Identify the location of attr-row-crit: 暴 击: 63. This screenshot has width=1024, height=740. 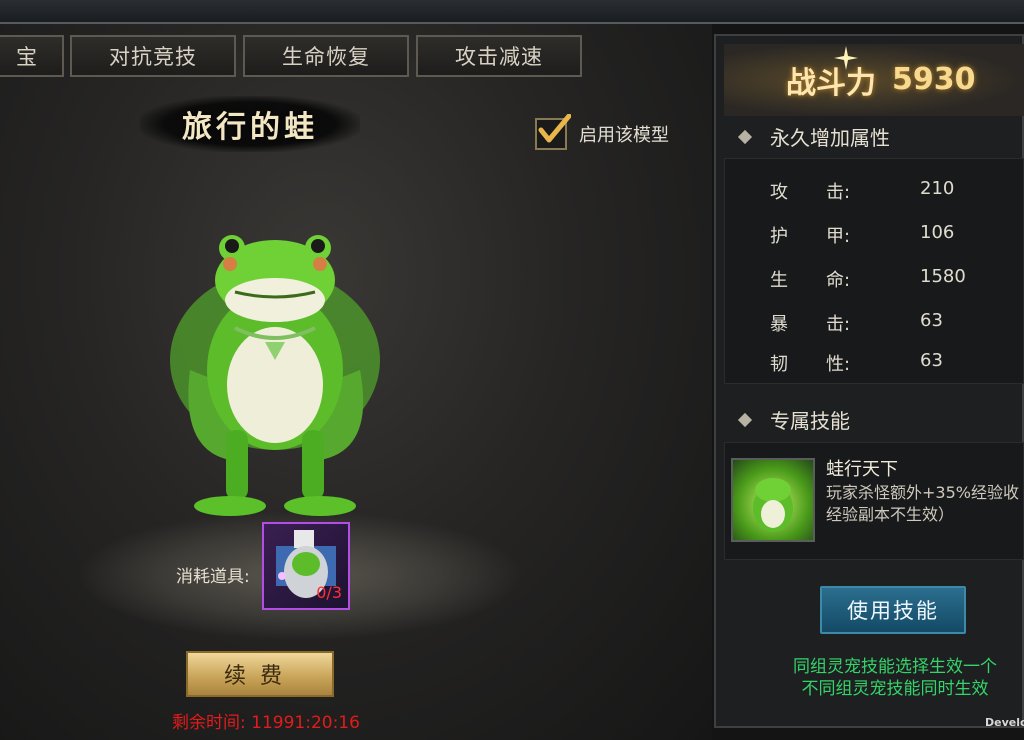
(890, 322).